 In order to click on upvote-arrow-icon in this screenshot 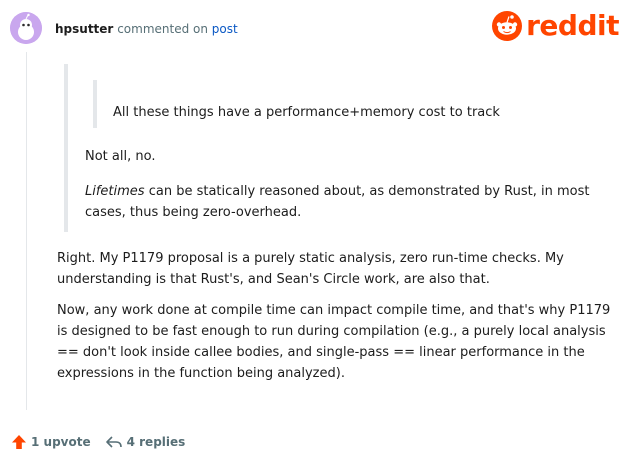, I will do `click(19, 442)`.